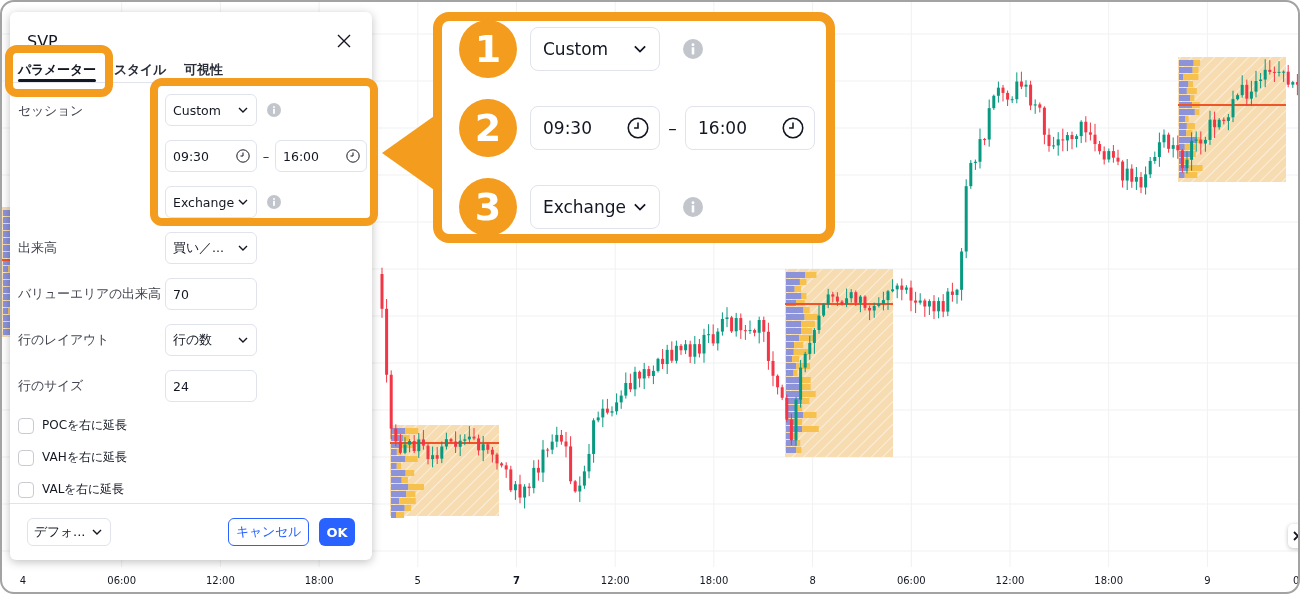  What do you see at coordinates (1295, 580) in the screenshot?
I see `axis-label: 0` at bounding box center [1295, 580].